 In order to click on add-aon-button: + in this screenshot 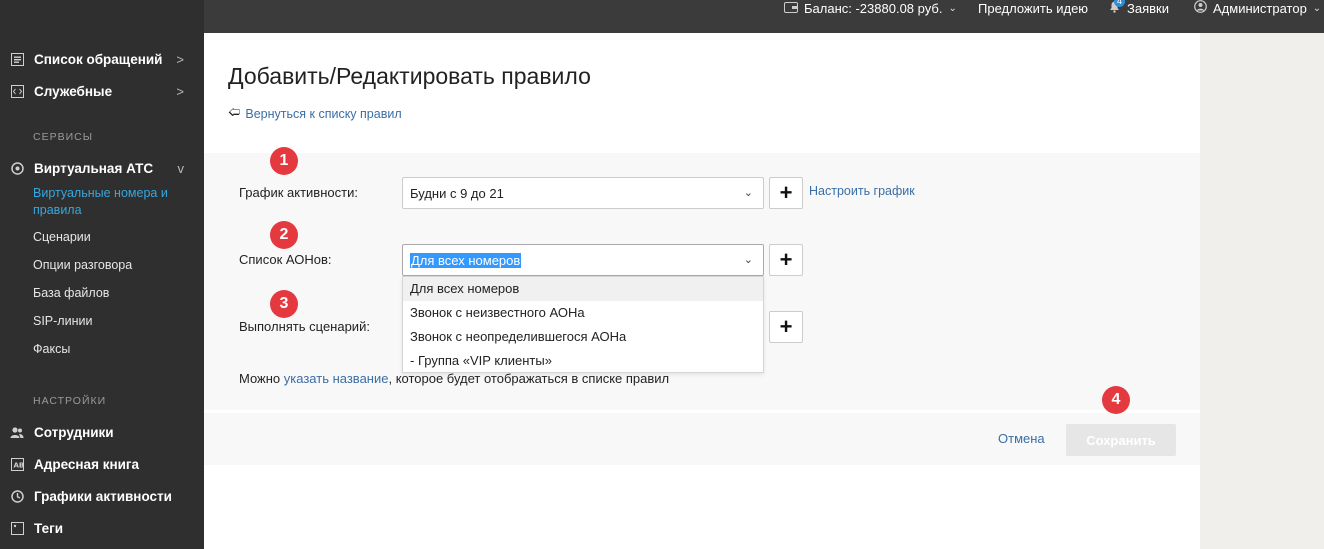, I will do `click(786, 260)`.